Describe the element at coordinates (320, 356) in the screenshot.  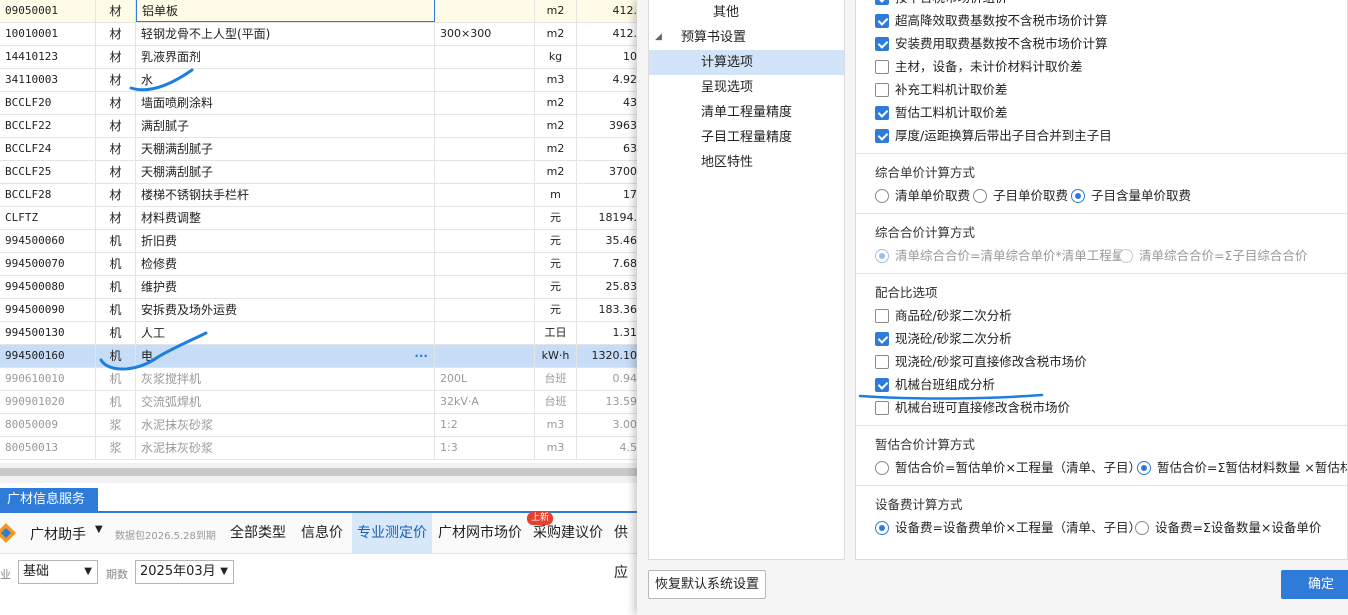
I see `table-row: 994500160 机电 ··· kW·h 1320.10` at that location.